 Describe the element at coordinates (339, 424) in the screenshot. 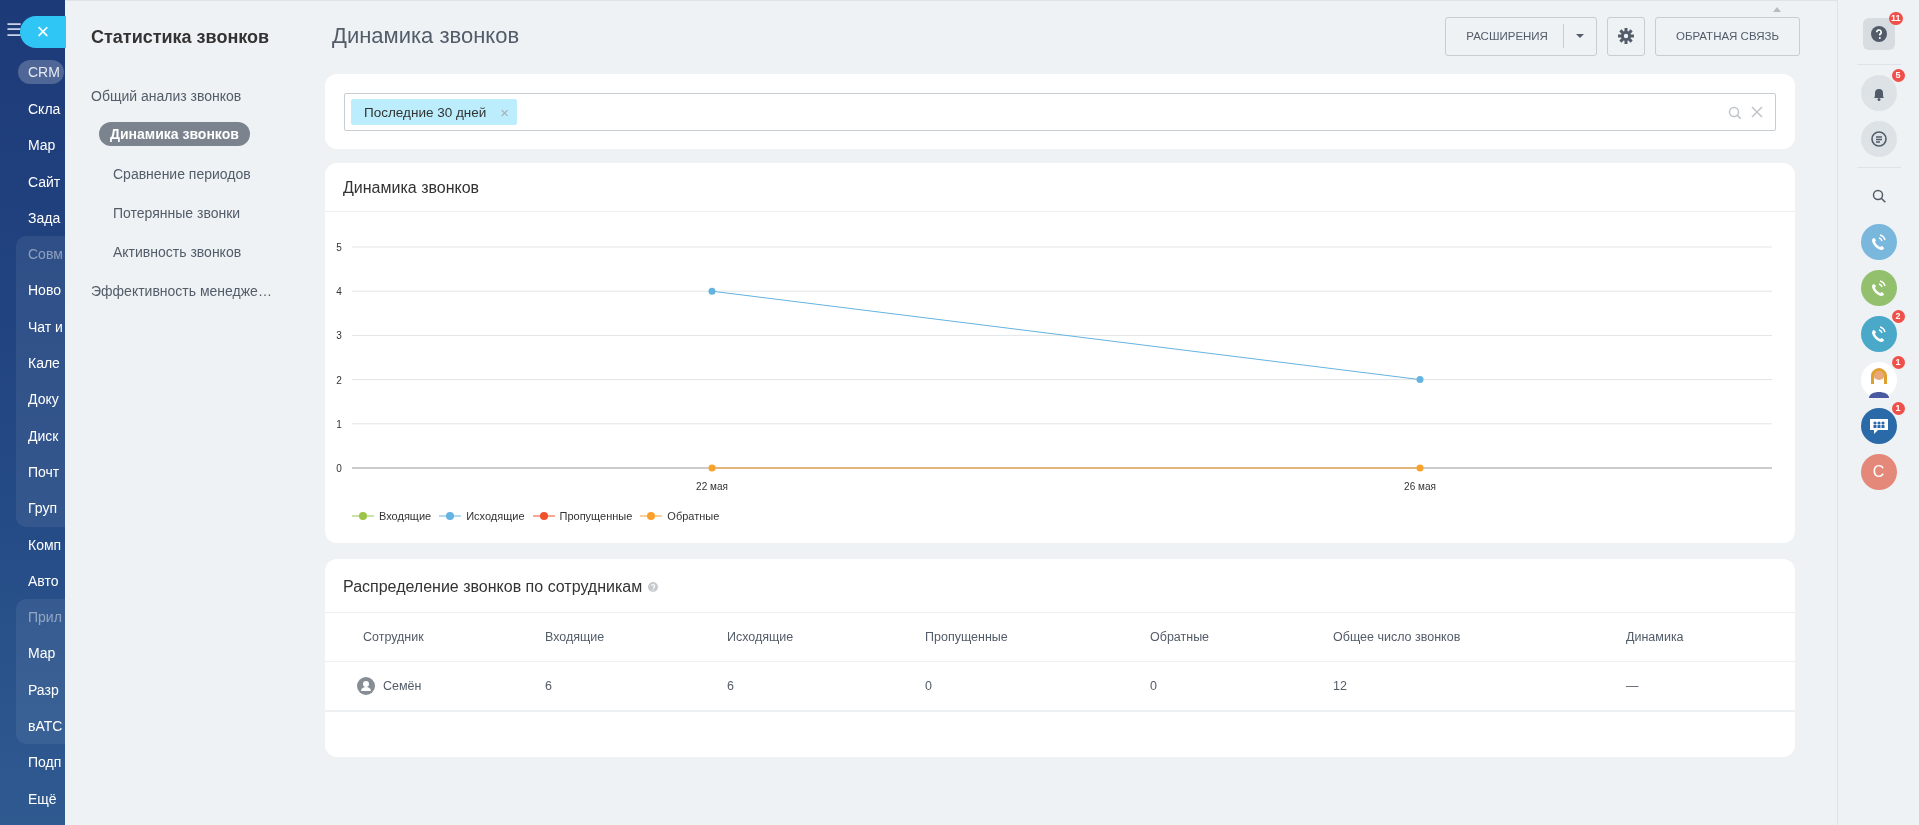

I see `y-tick-label: 1` at that location.